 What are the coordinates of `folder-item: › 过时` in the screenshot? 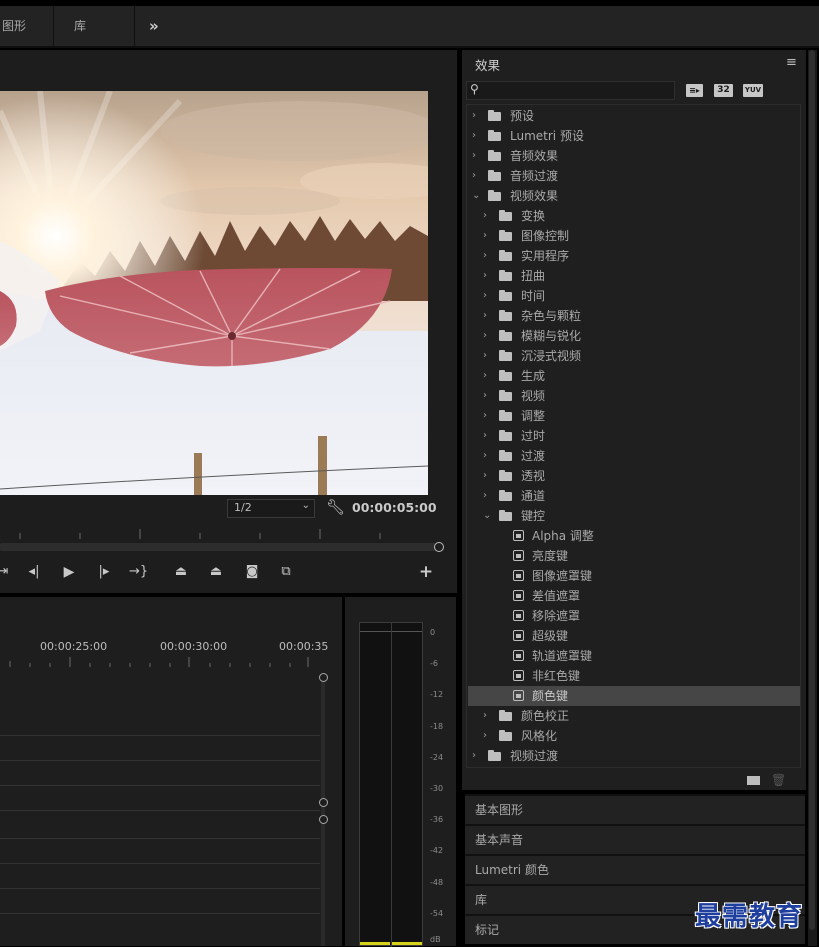 It's located at (634, 436).